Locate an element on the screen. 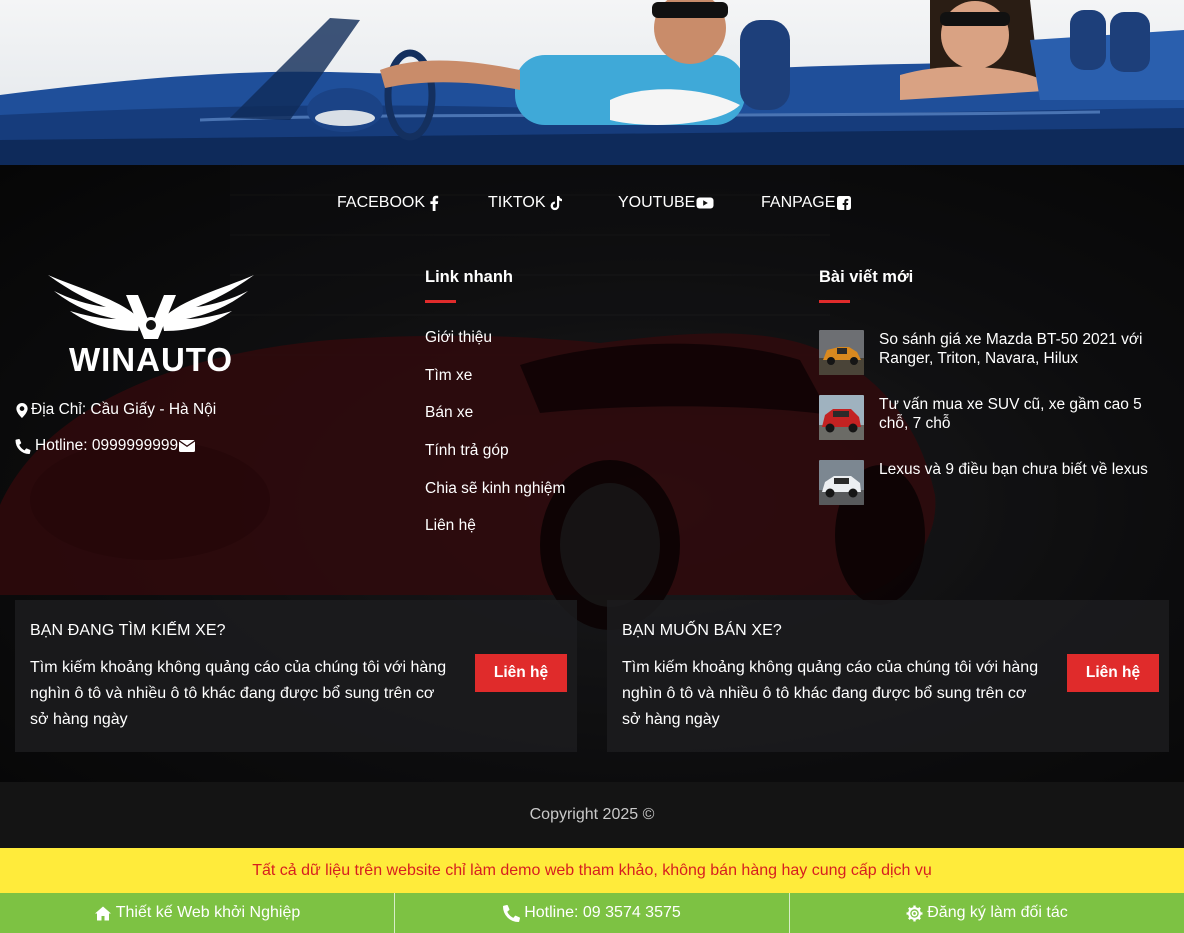 The image size is (1184, 933). address-line: Địa Chỉ: Cầu Giấy - Hà Nội is located at coordinates (115, 410).